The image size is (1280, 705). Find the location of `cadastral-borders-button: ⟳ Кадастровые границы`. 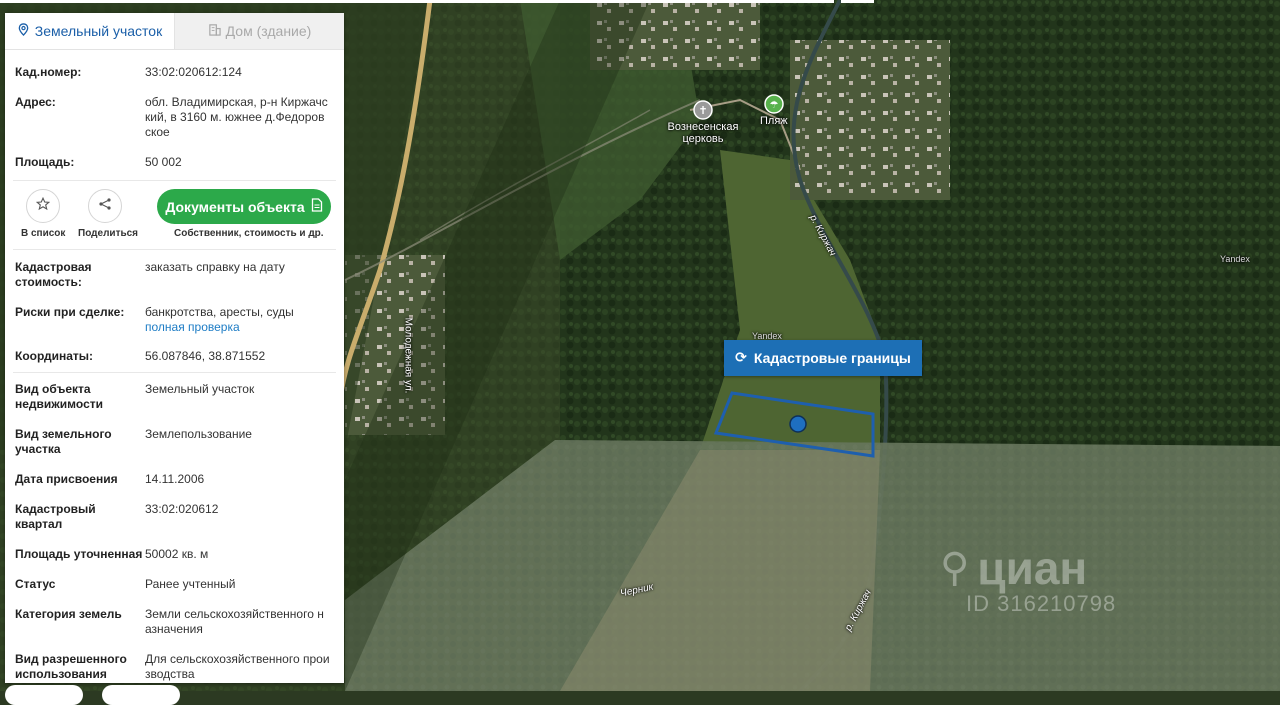

cadastral-borders-button: ⟳ Кадастровые границы is located at coordinates (823, 358).